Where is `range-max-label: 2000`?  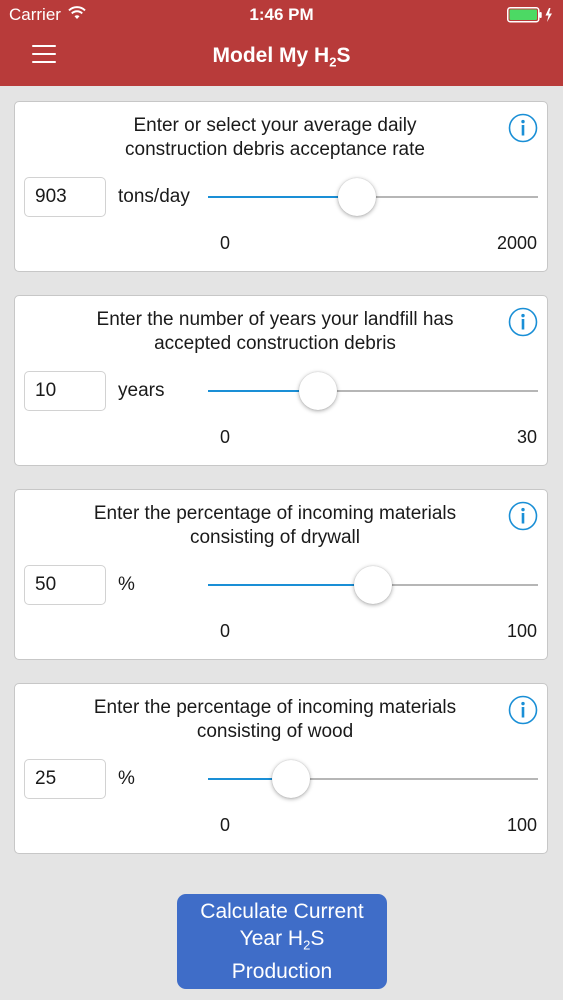
range-max-label: 2000 is located at coordinates (516, 243).